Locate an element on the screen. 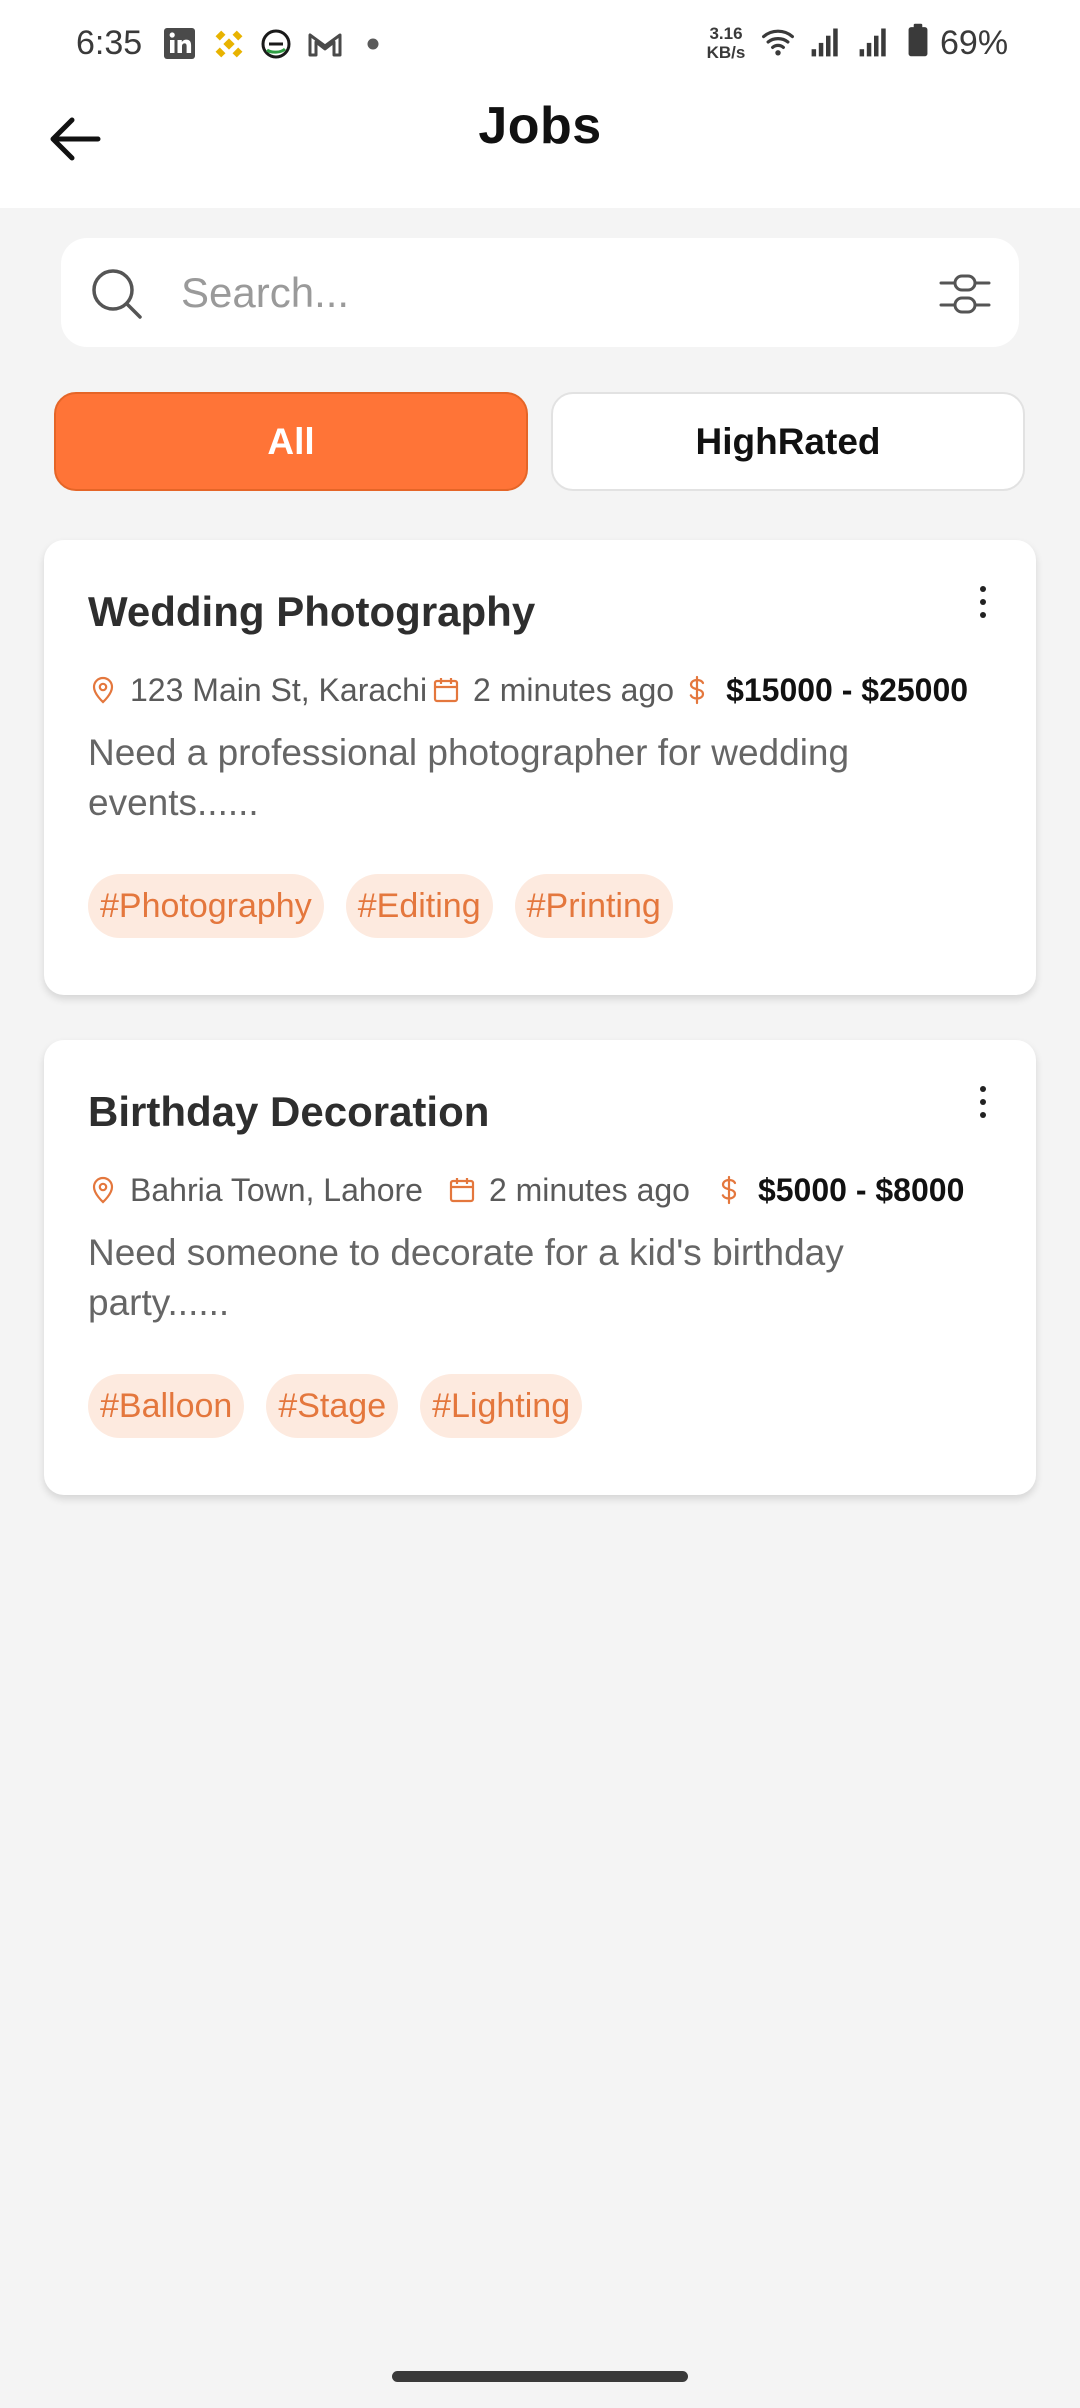  job-location: Bahria Town, Lahore is located at coordinates (276, 1189).